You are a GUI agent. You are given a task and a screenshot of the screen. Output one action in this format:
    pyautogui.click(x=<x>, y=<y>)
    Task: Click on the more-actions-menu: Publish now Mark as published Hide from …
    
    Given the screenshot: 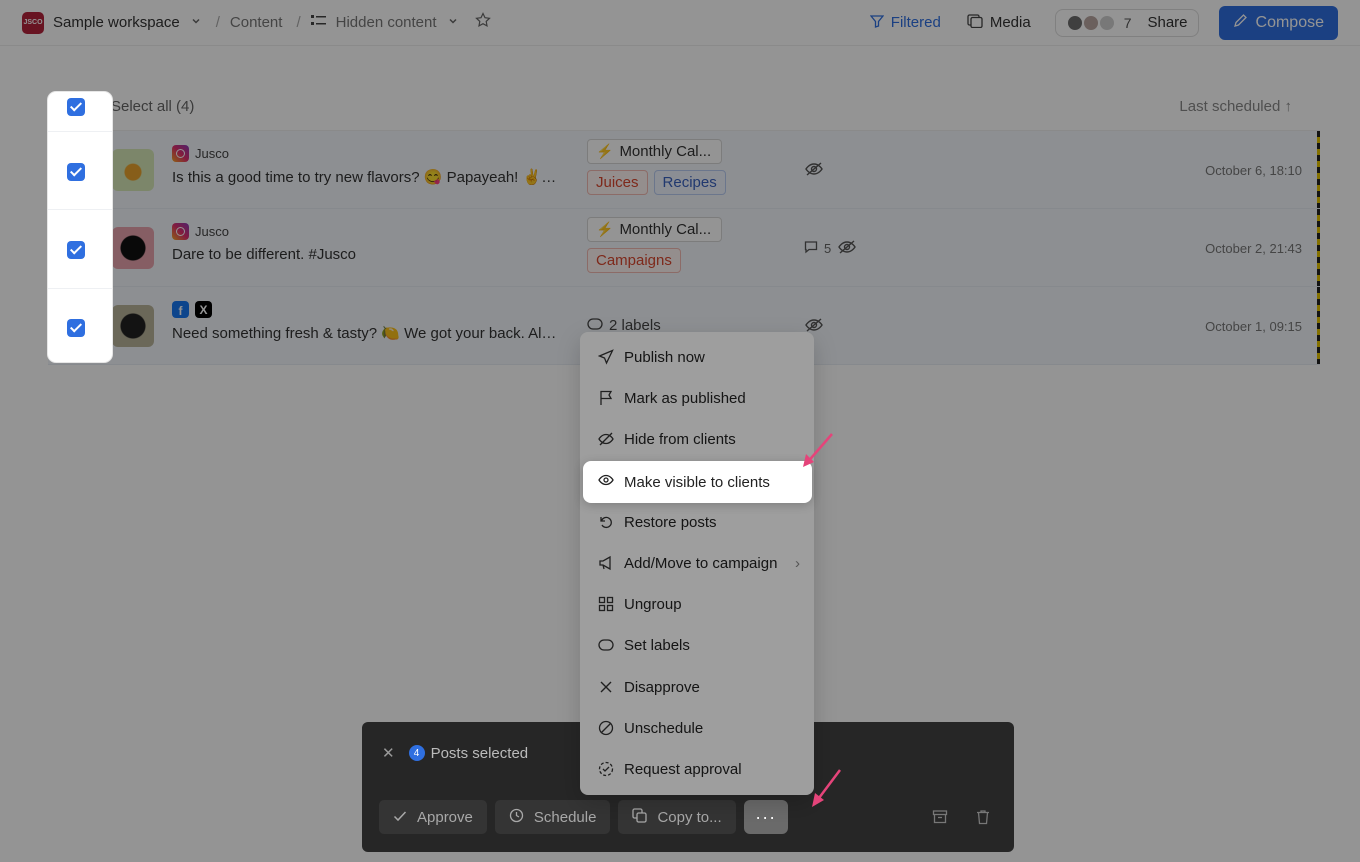 What is the action you would take?
    pyautogui.click(x=697, y=563)
    